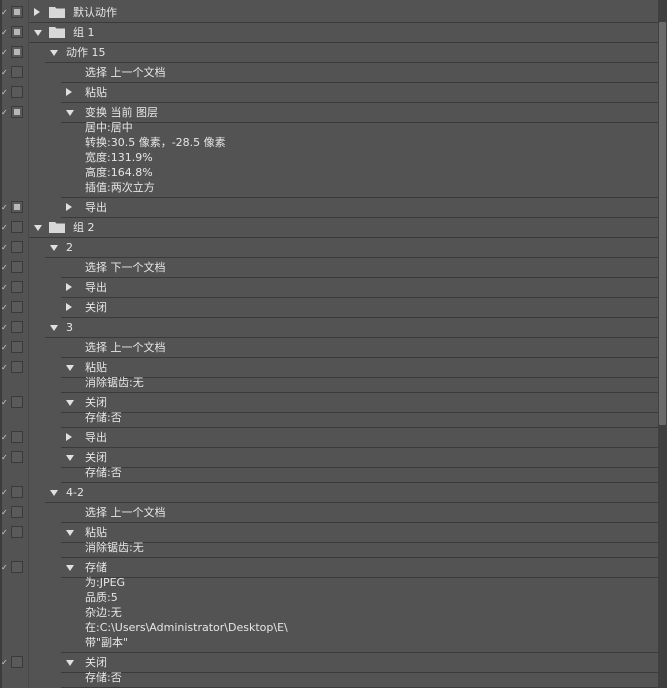 This screenshot has height=688, width=667. What do you see at coordinates (119, 157) in the screenshot?
I see `action-parameter-text: 宽度:131.9%` at bounding box center [119, 157].